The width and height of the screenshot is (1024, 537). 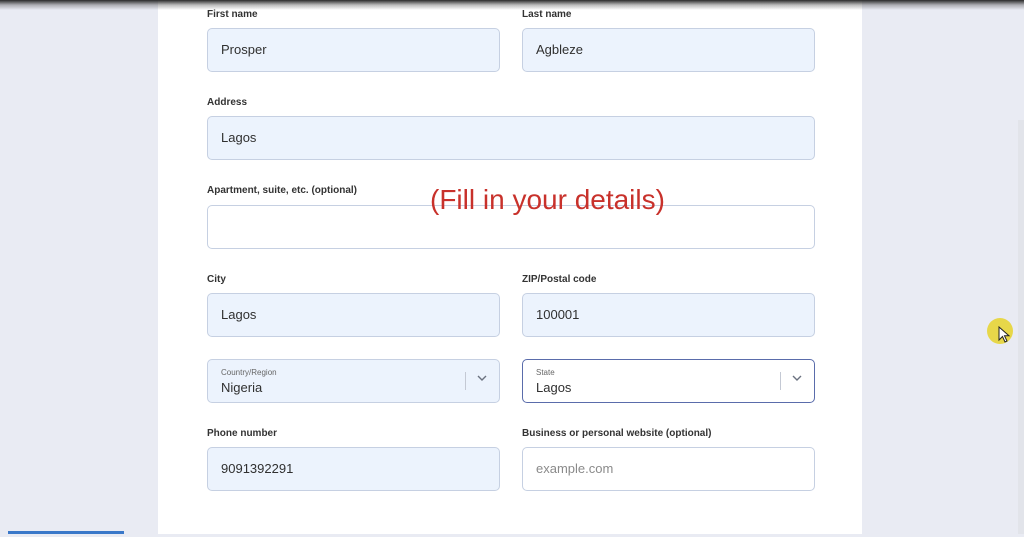 I want to click on state-value: Lagos, so click(x=554, y=387).